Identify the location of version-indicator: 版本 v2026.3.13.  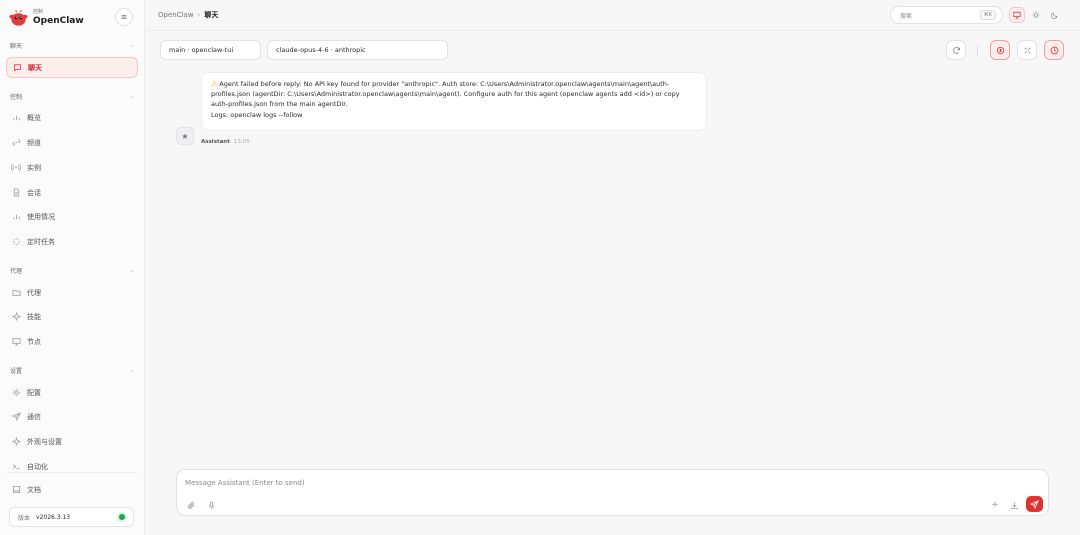
(71, 517).